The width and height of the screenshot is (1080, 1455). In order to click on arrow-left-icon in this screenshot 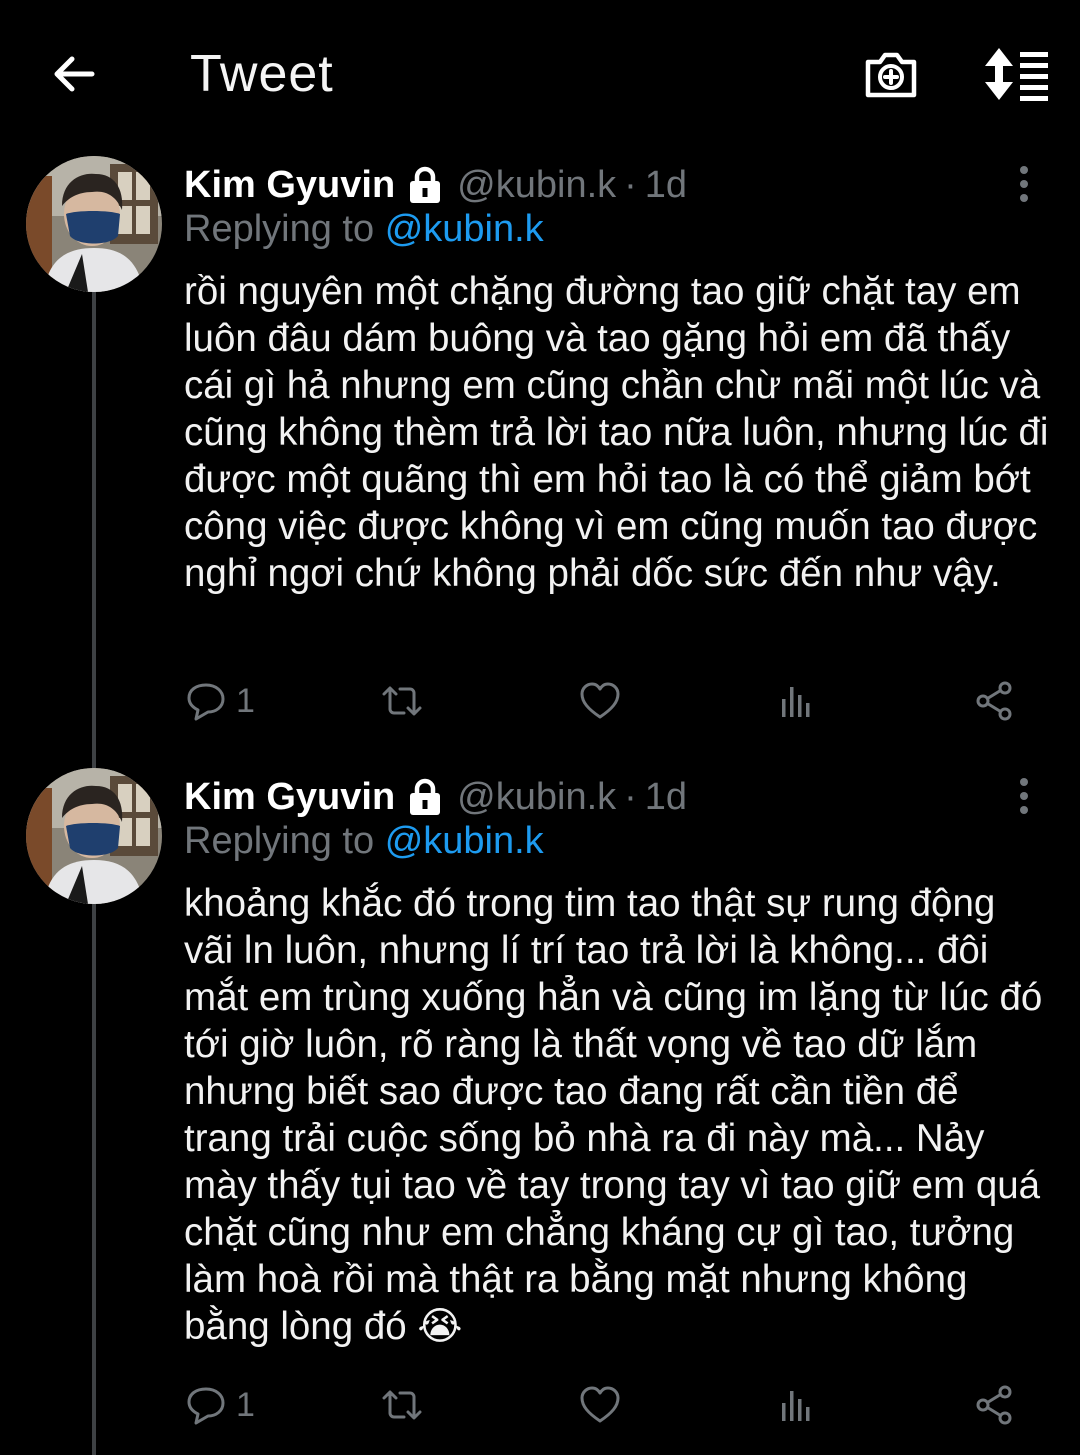, I will do `click(74, 74)`.